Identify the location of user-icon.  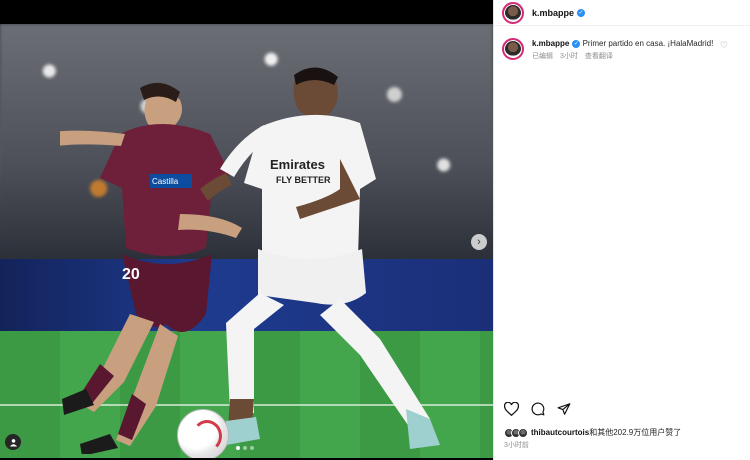
(13, 442).